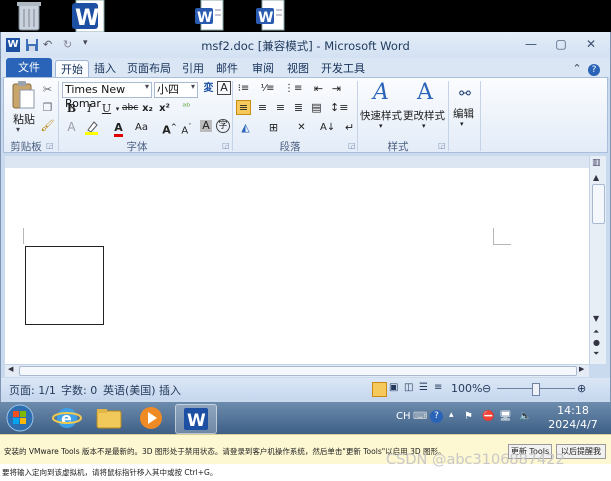 Image resolution: width=611 pixels, height=481 pixels. Describe the element at coordinates (531, 44) in the screenshot. I see `minimize-button: —` at that location.